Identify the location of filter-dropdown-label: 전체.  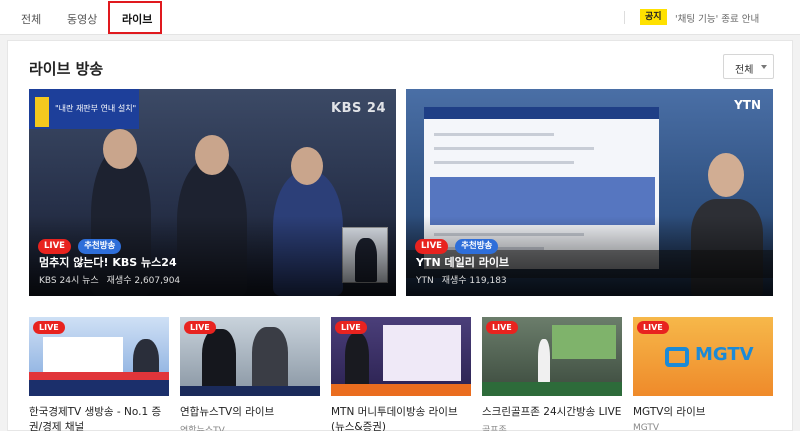
(744, 70).